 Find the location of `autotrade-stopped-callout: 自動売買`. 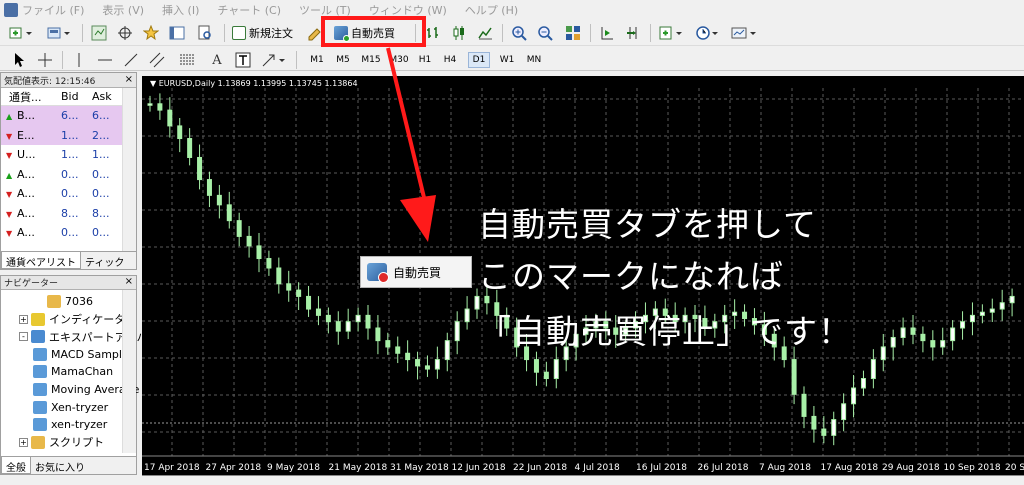

autotrade-stopped-callout: 自動売買 is located at coordinates (416, 272).